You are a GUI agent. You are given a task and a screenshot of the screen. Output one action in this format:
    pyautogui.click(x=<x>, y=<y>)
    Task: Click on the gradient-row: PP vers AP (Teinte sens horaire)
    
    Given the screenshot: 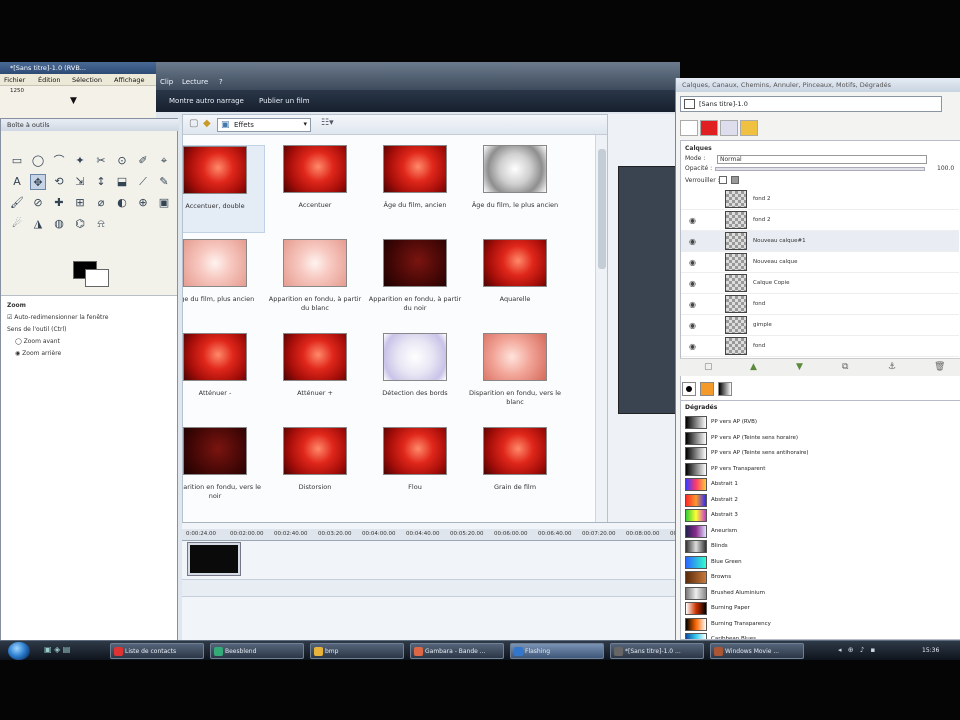 What is the action you would take?
    pyautogui.click(x=820, y=438)
    